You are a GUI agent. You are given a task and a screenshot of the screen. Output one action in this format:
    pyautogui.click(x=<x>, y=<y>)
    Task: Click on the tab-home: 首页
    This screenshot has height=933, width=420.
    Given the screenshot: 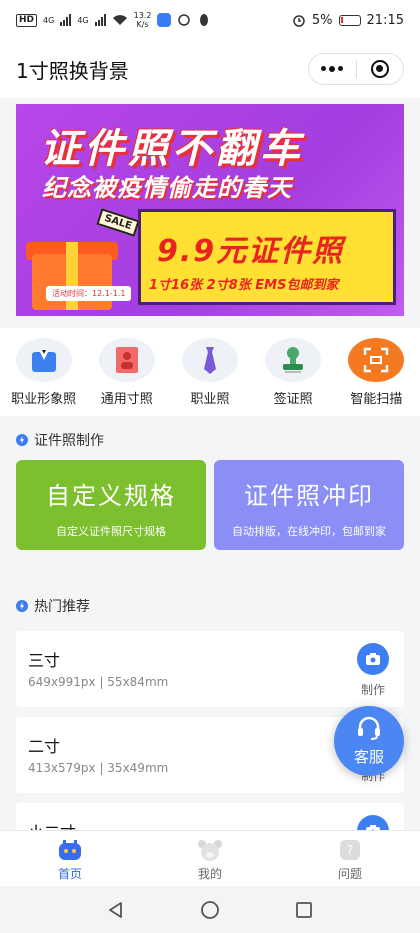 What is the action you would take?
    pyautogui.click(x=70, y=858)
    